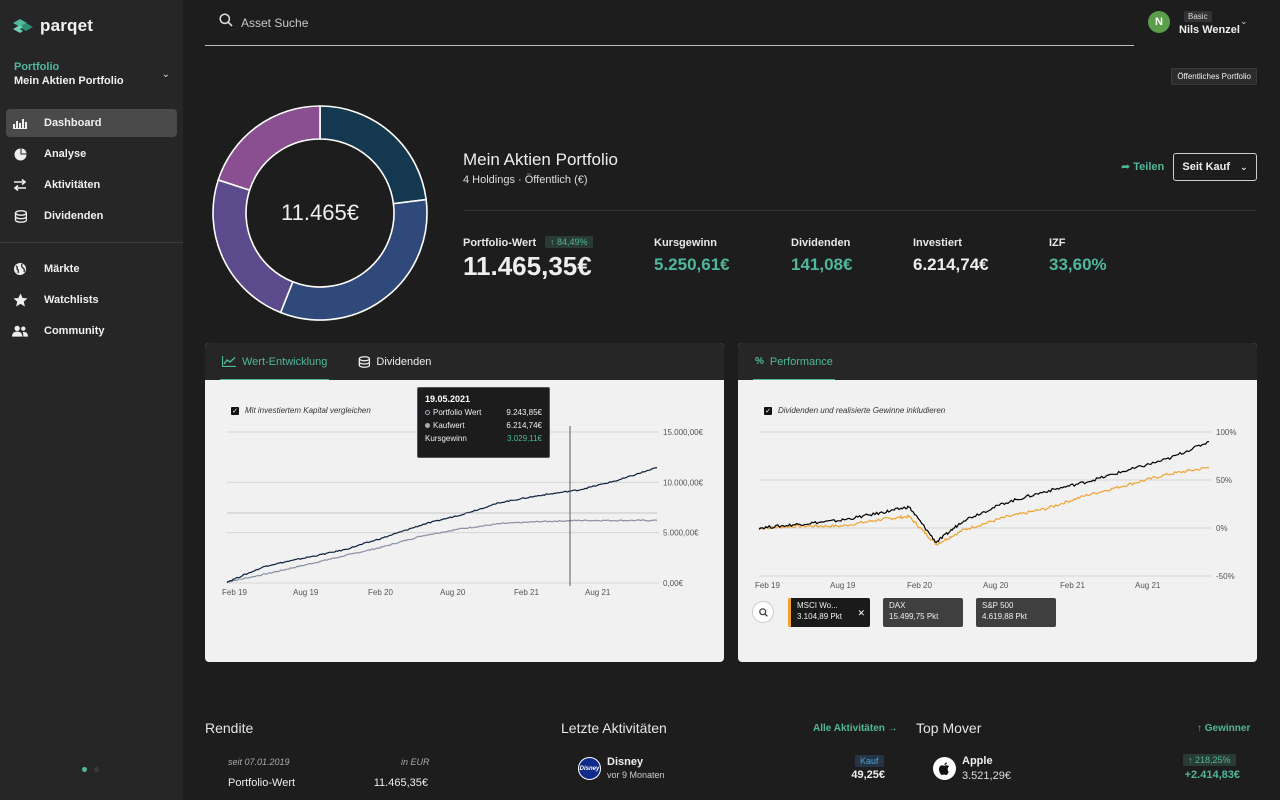 This screenshot has height=800, width=1280. Describe the element at coordinates (427, 425) in the screenshot. I see `kaufwert-dot-icon` at that location.